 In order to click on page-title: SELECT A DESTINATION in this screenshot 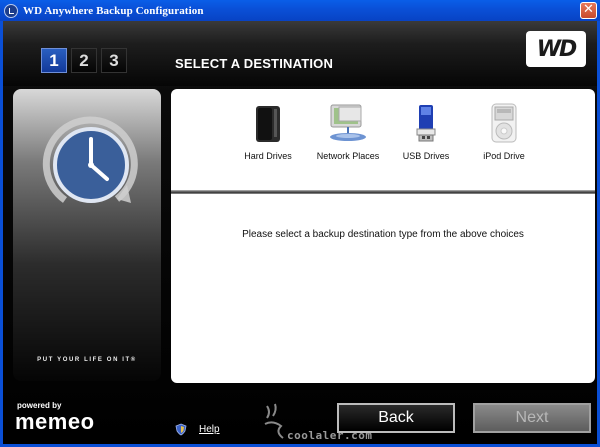, I will do `click(254, 63)`.